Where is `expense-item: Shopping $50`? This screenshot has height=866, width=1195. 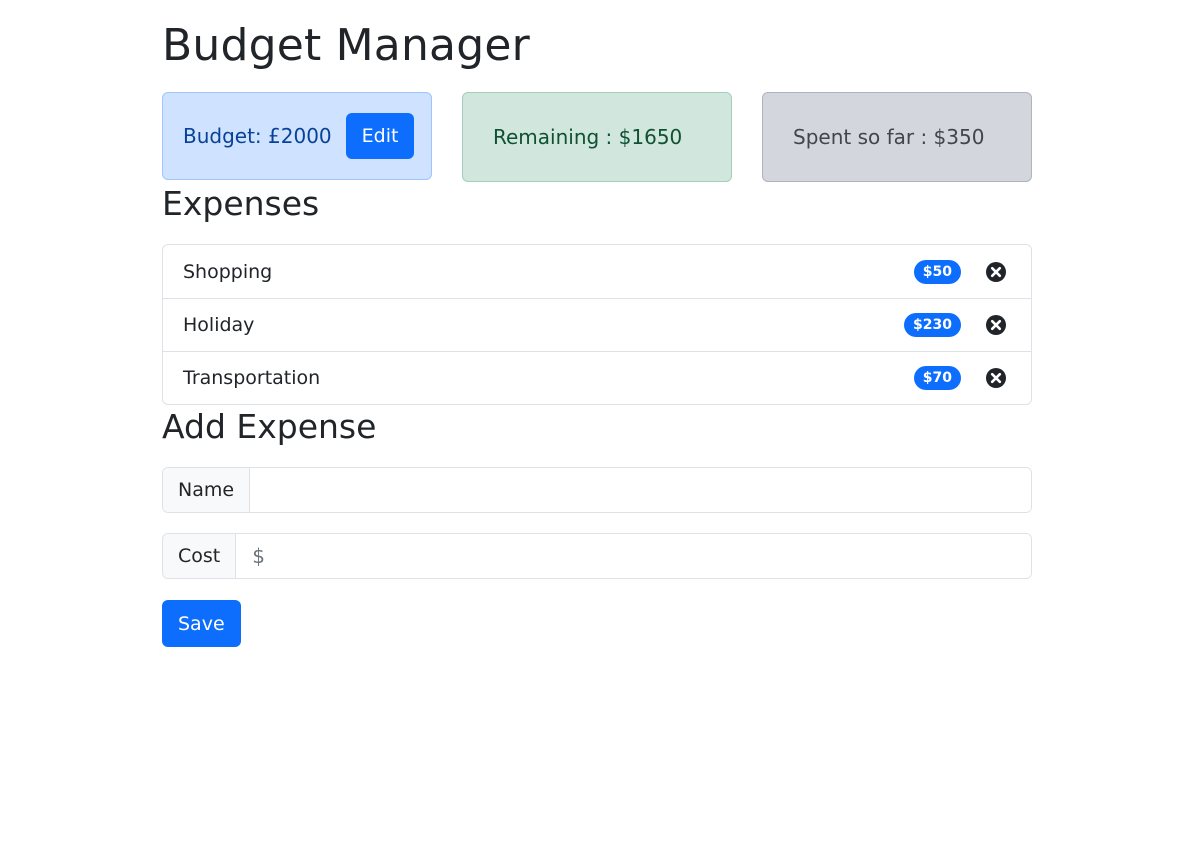
expense-item: Shopping $50 is located at coordinates (597, 271).